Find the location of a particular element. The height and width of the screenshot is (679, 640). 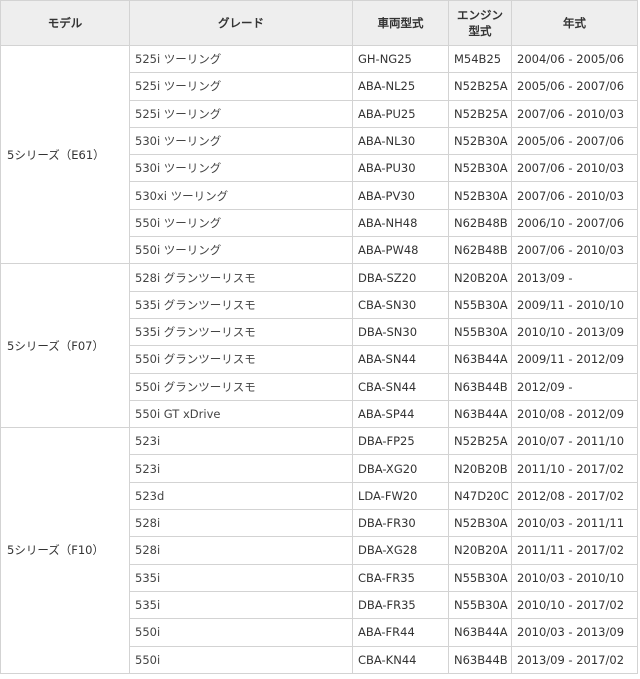

chassis-code-cell: DBA-FR30 is located at coordinates (400, 523).